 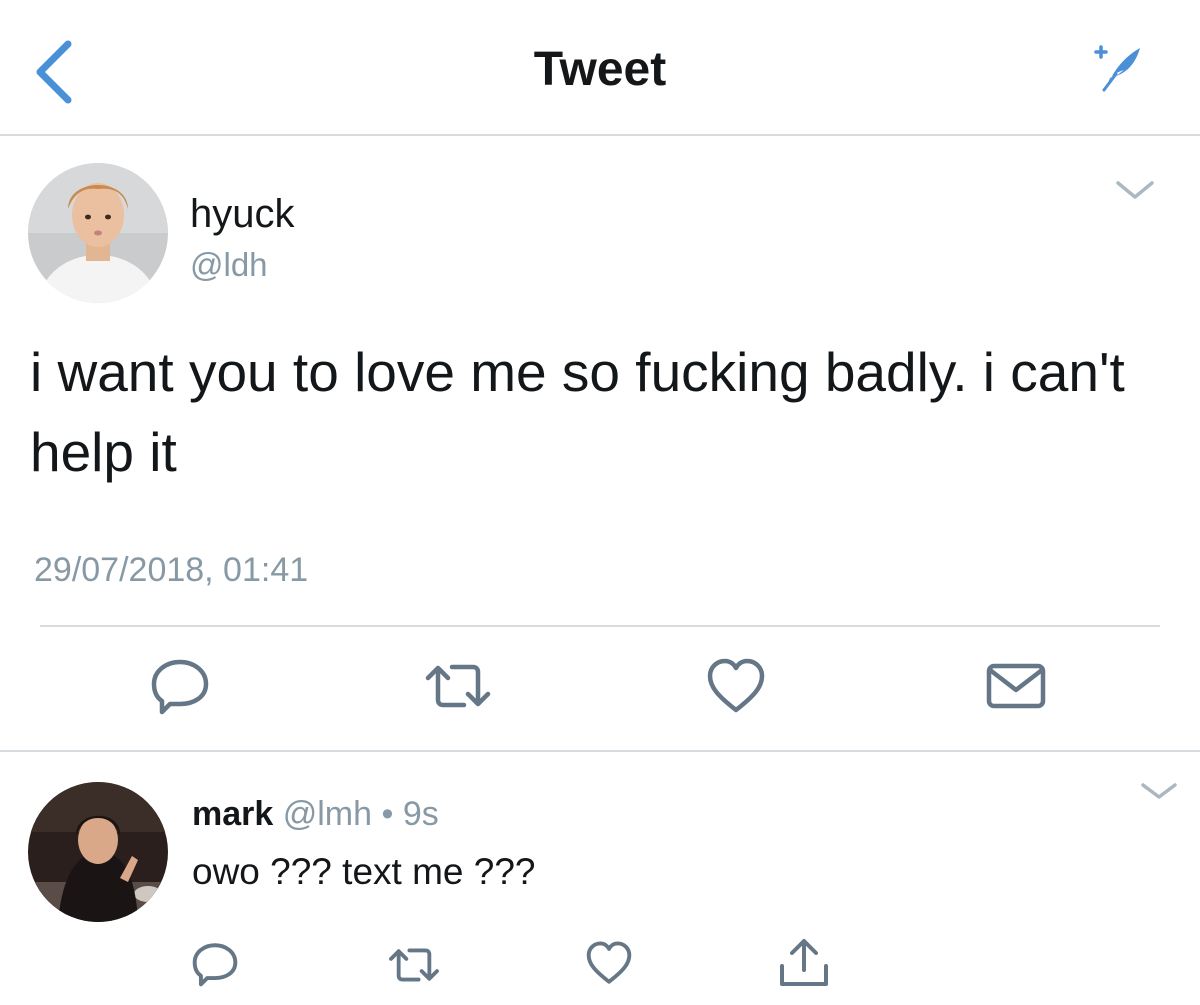 I want to click on reply-retweet-button, so click(x=414, y=965).